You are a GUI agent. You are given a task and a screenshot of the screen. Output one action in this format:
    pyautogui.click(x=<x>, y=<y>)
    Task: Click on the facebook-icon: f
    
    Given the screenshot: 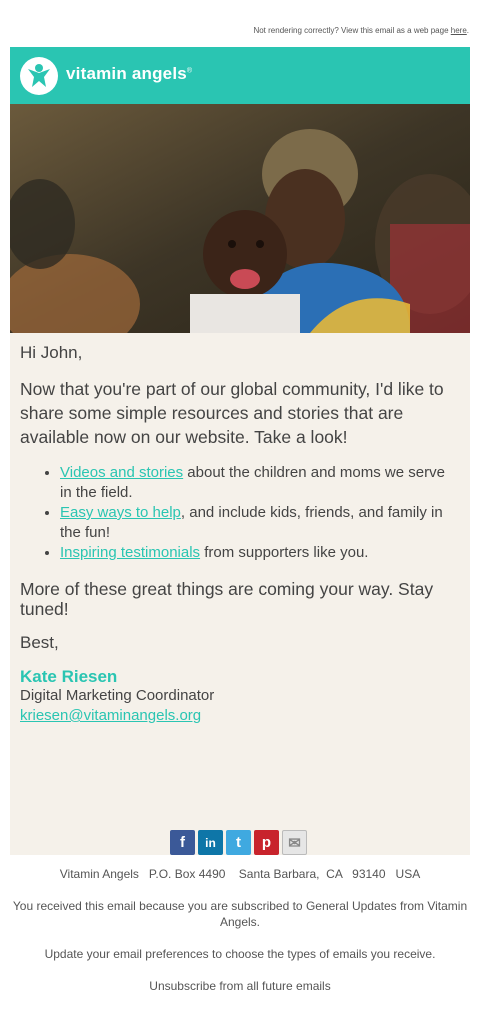 What is the action you would take?
    pyautogui.click(x=182, y=842)
    